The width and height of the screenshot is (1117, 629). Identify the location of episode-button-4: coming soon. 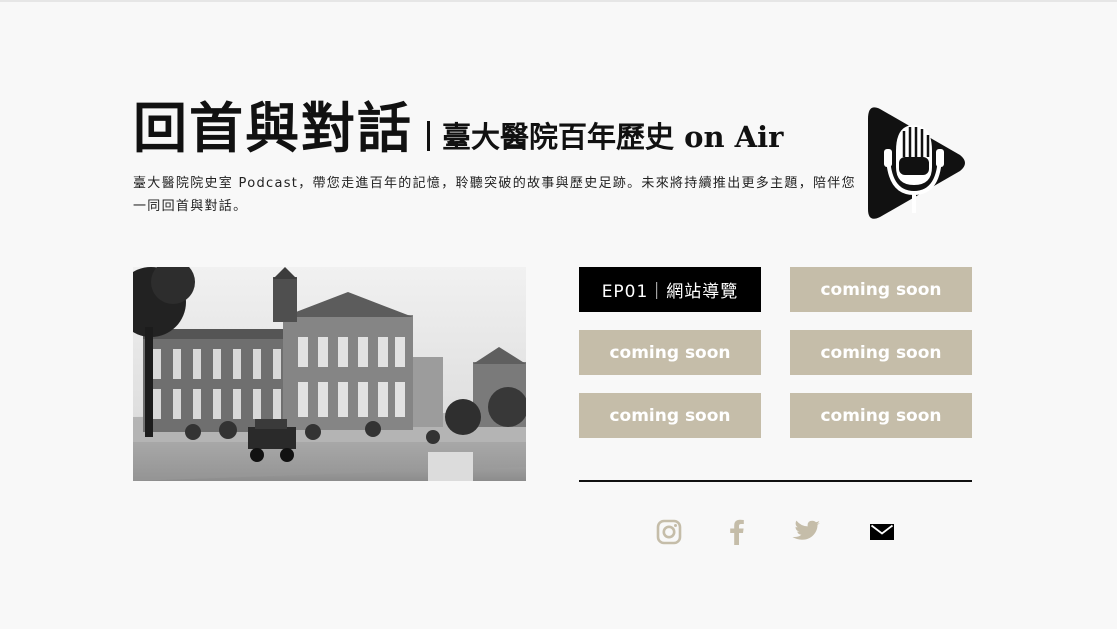
(881, 352).